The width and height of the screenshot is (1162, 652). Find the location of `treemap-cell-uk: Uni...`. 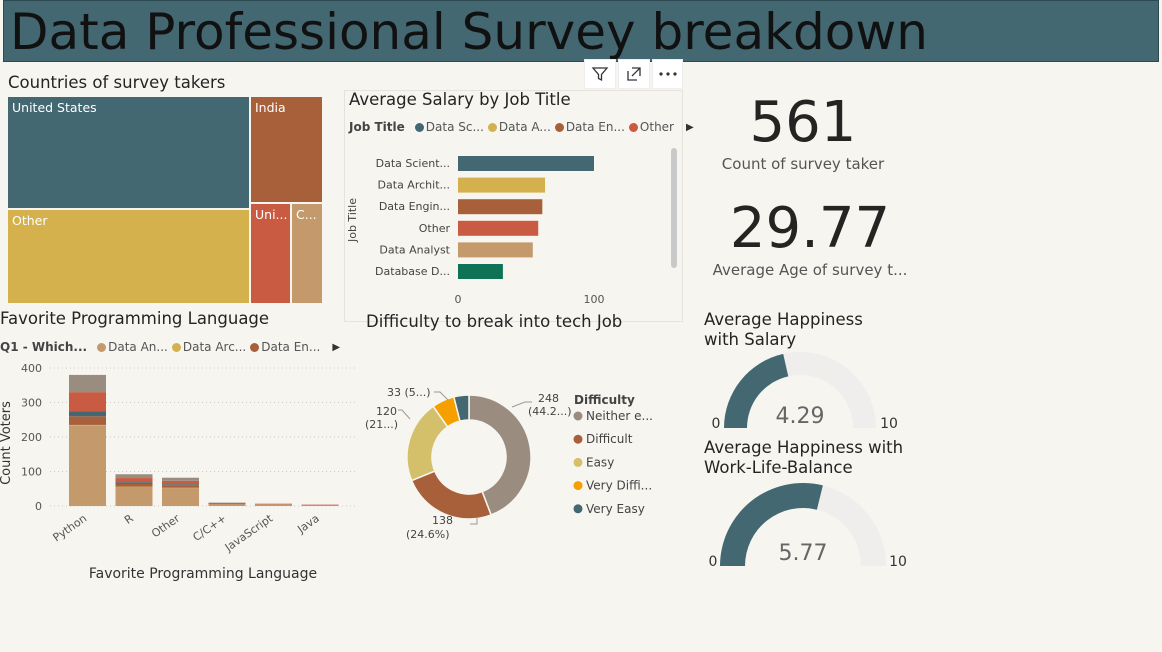

treemap-cell-uk: Uni... is located at coordinates (270, 253).